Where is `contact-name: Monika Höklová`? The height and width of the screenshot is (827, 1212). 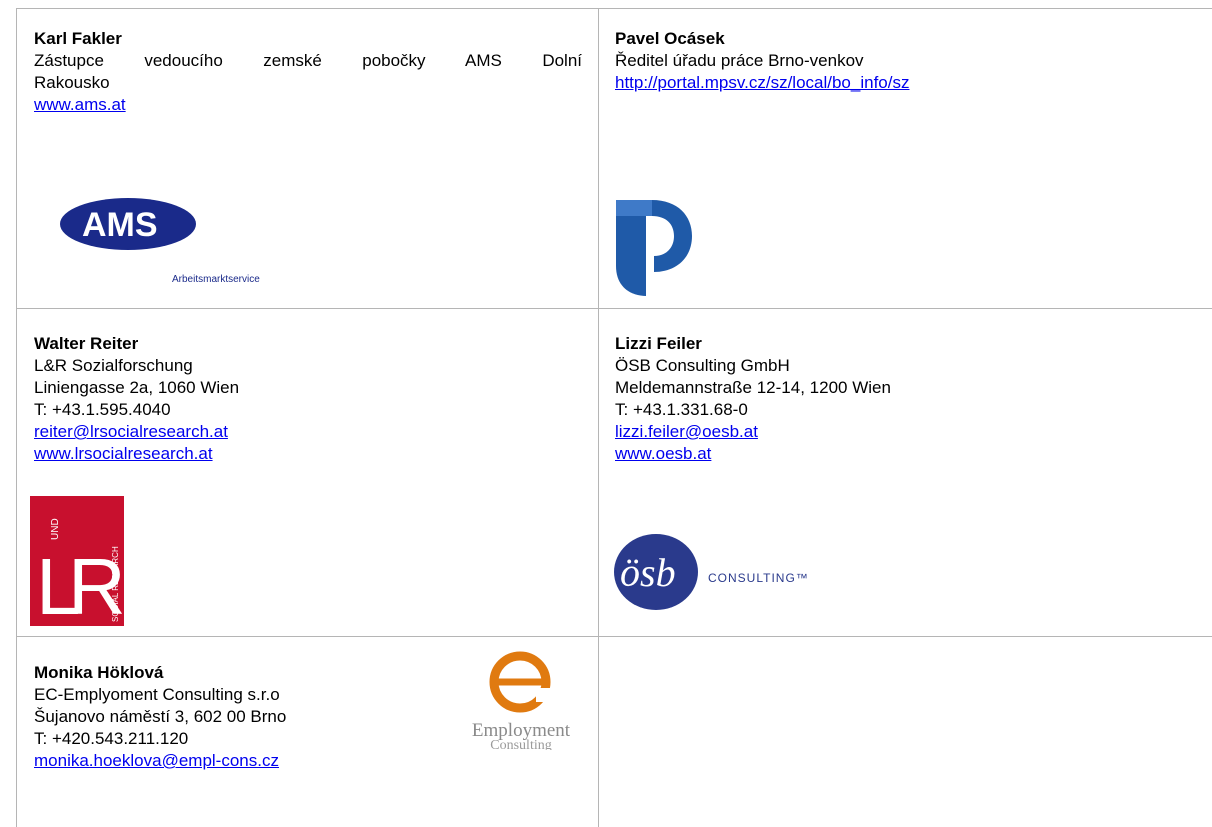
contact-name: Monika Höklová is located at coordinates (99, 672).